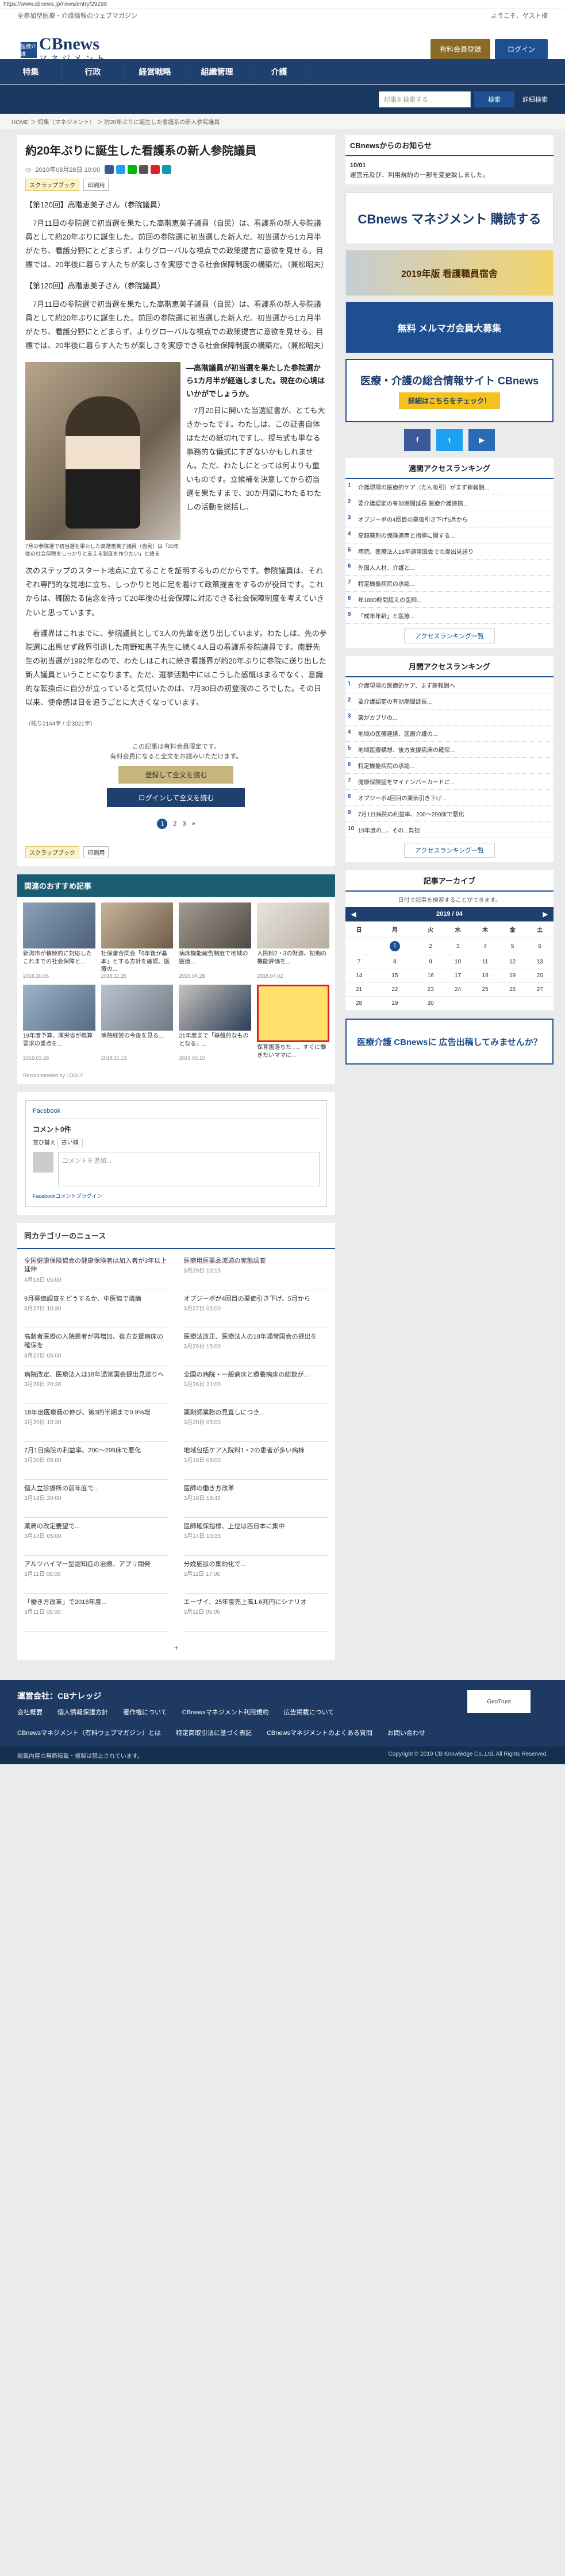 The height and width of the screenshot is (2576, 565). Describe the element at coordinates (430, 976) in the screenshot. I see `calendar-day: 16` at that location.